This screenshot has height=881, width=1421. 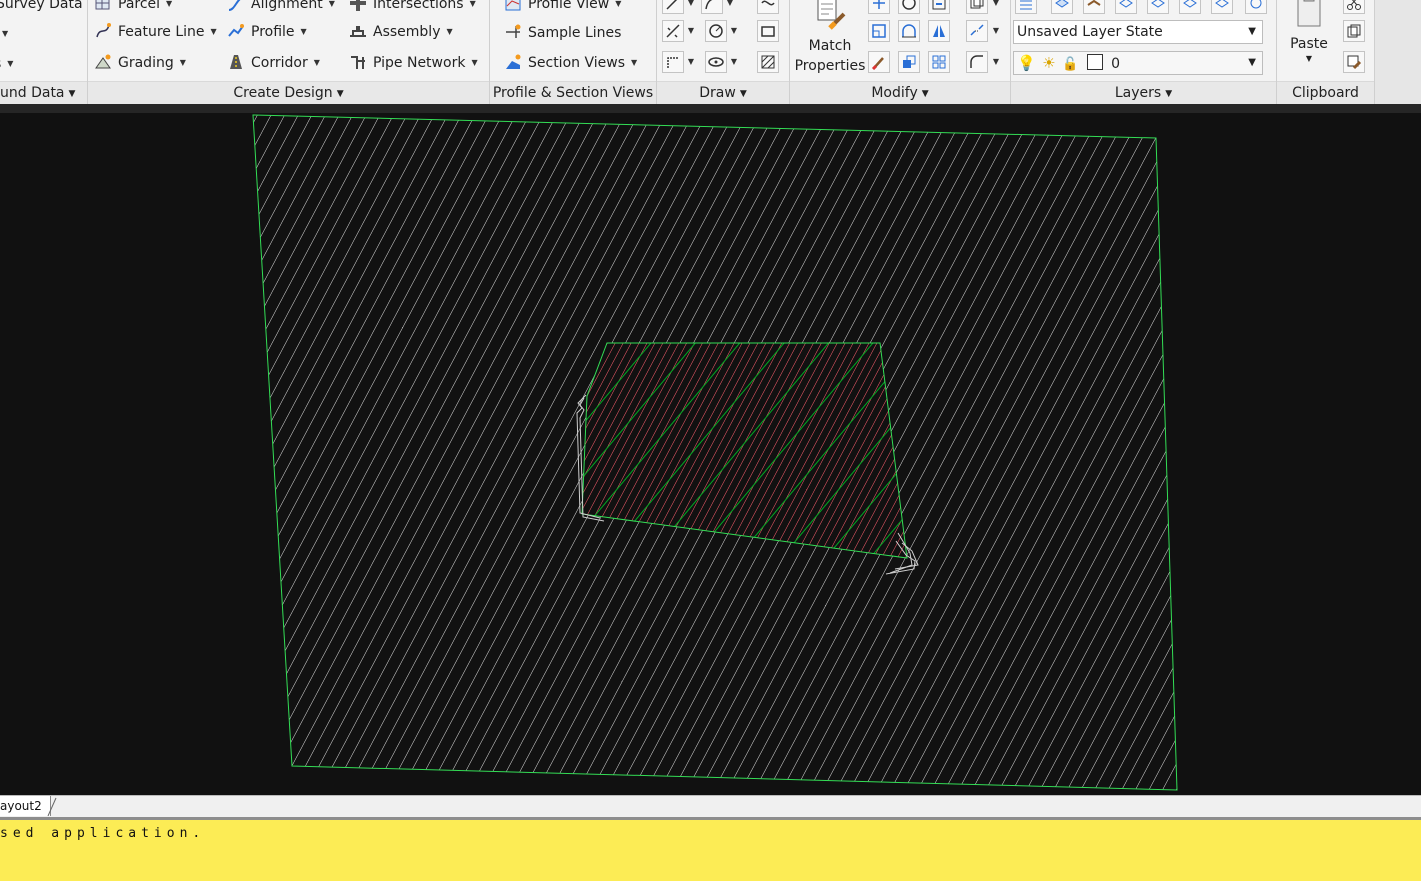 What do you see at coordinates (717, 93) in the screenshot?
I see `panel-label: Draw` at bounding box center [717, 93].